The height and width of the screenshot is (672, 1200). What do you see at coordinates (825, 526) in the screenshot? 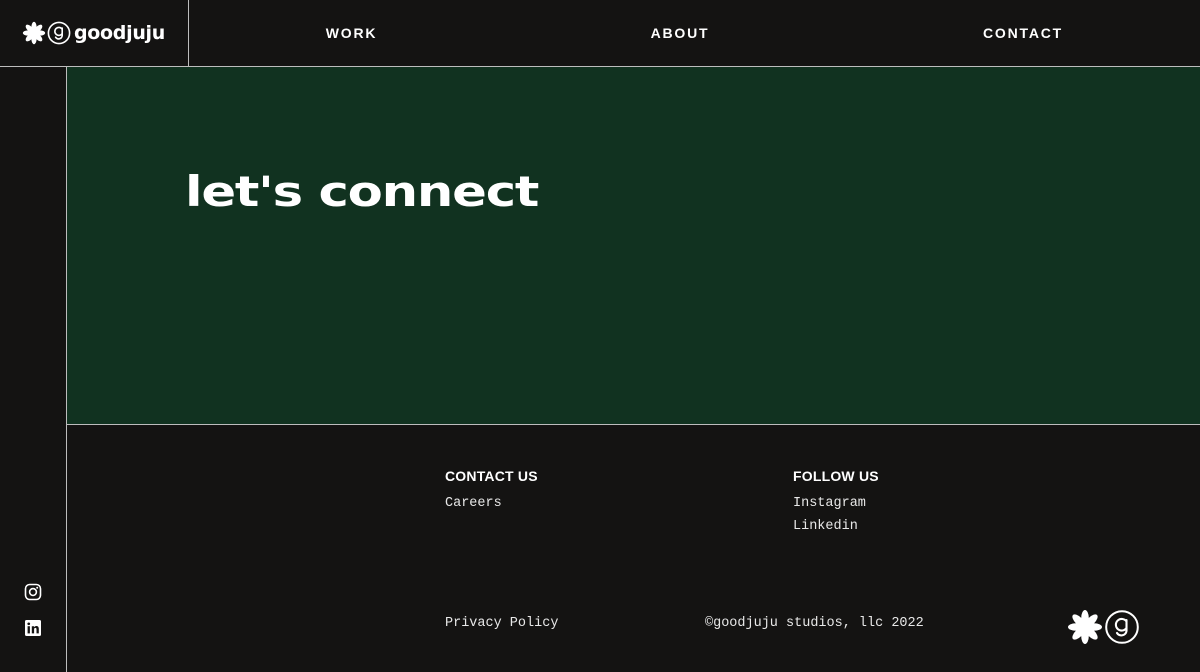
I see `linkedin-link: Linkedin` at bounding box center [825, 526].